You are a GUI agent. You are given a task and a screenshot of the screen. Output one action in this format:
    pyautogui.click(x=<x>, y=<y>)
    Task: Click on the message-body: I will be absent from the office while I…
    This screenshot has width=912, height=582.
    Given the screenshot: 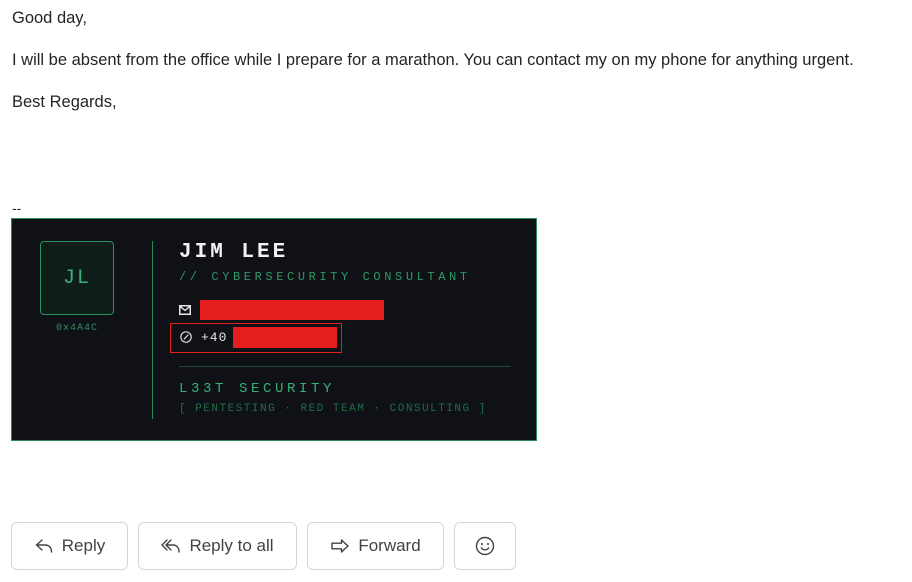 What is the action you would take?
    pyautogui.click(x=433, y=60)
    